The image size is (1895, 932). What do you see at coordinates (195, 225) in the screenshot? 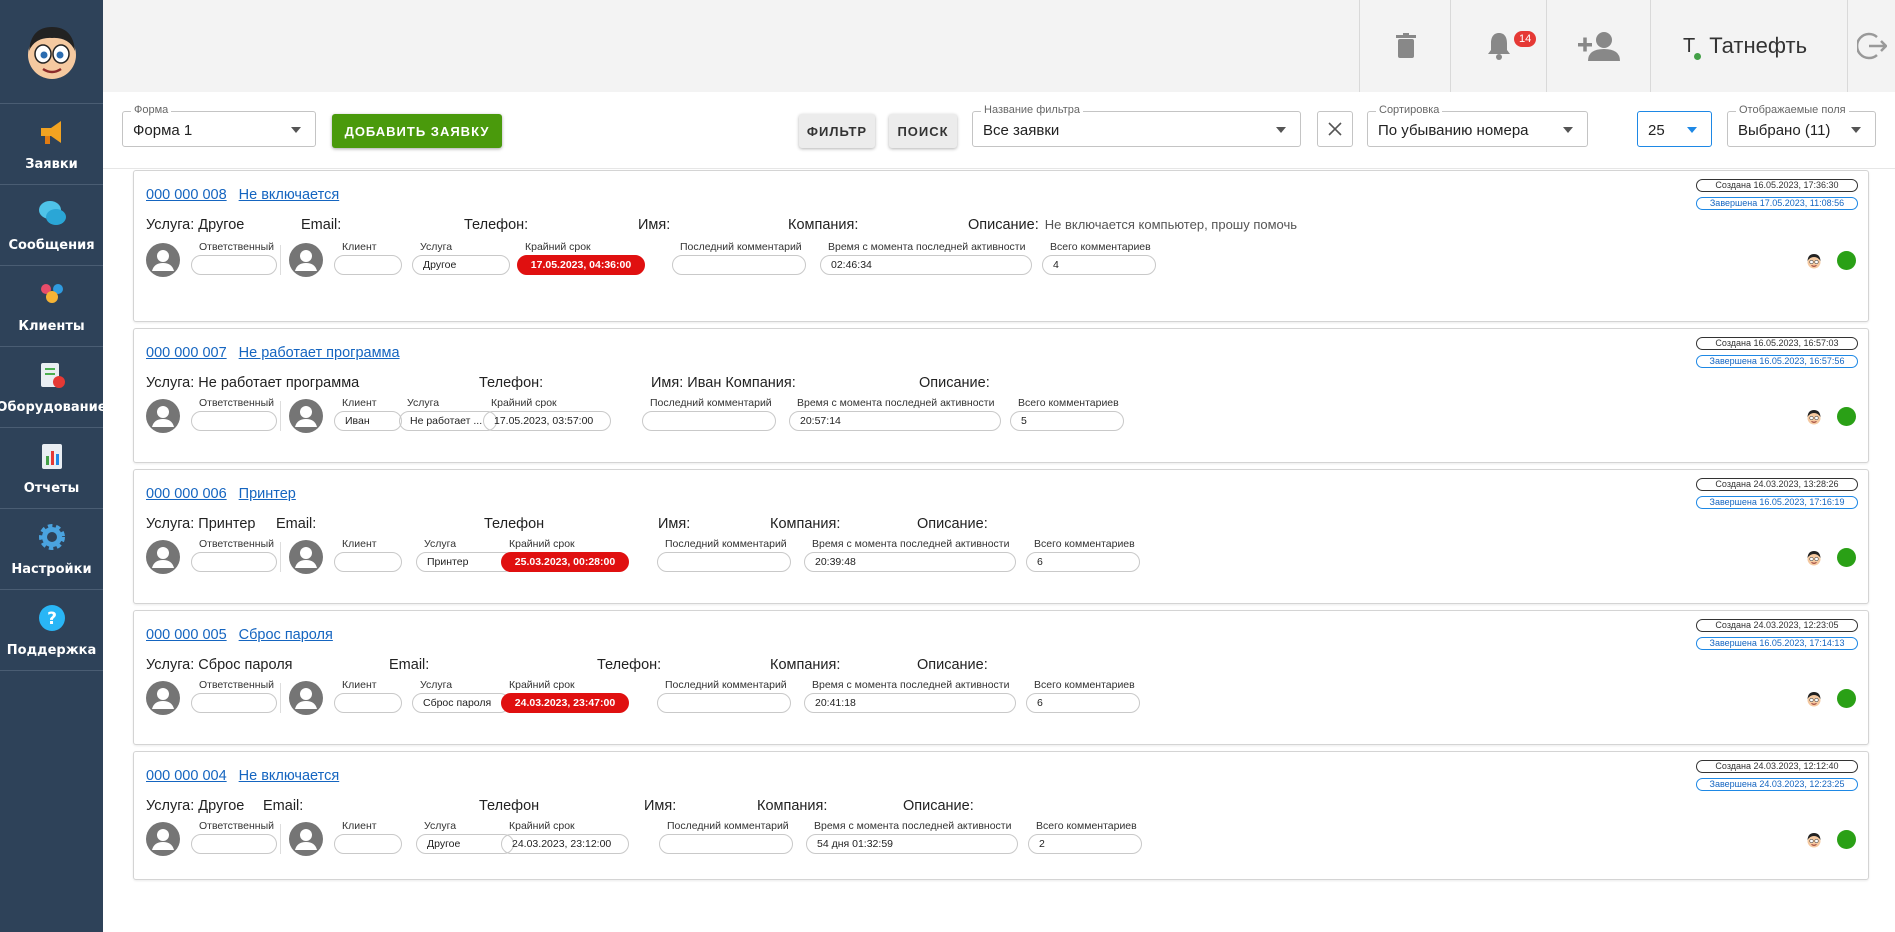
I see `info-service-label: Услуга: Другое` at bounding box center [195, 225].